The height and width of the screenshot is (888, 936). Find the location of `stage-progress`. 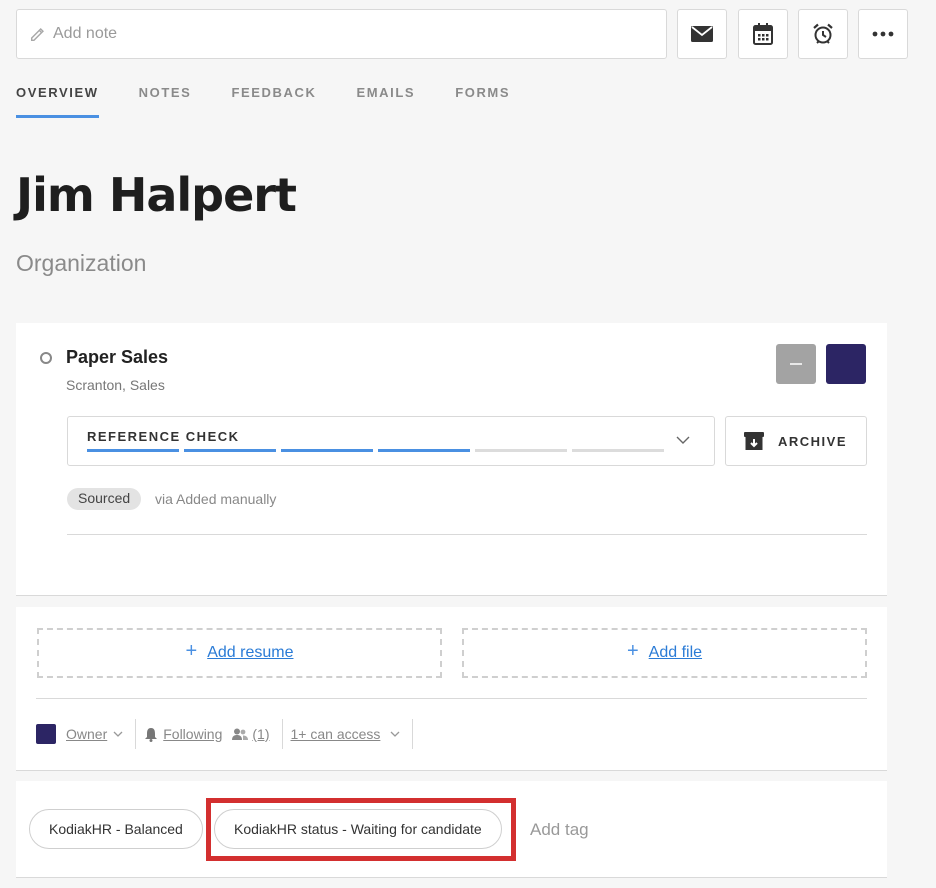

stage-progress is located at coordinates (378, 450).